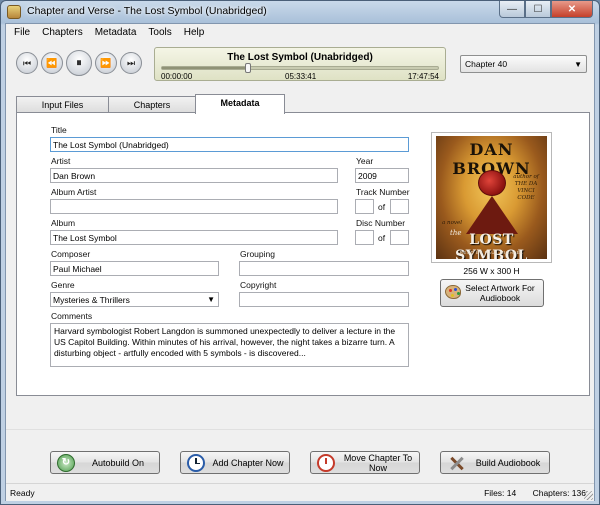  What do you see at coordinates (324, 268) in the screenshot?
I see `grouping-field` at bounding box center [324, 268].